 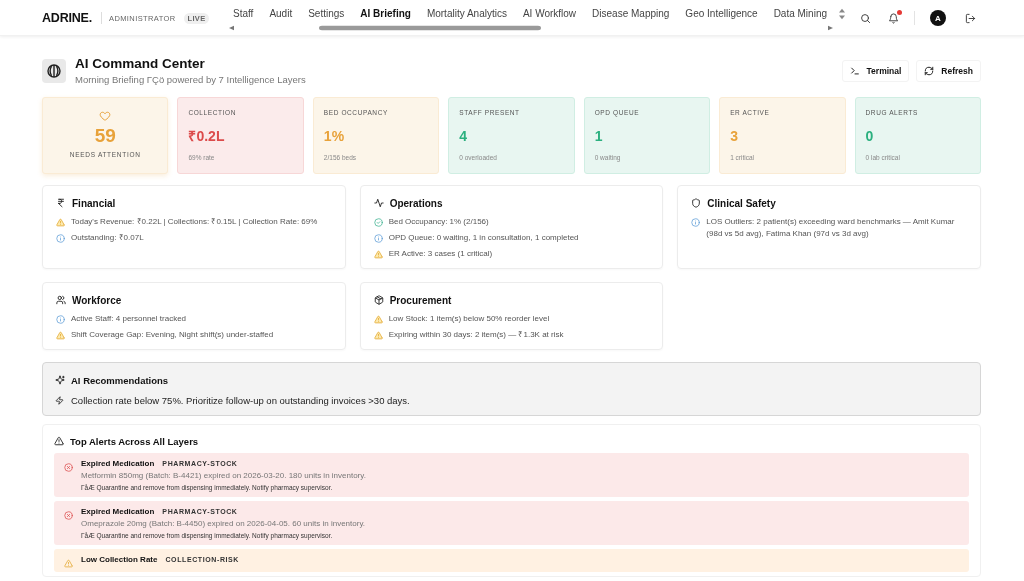 I want to click on insight-text: OPD Queue: 0 waiting, 1 in consultation, 1 completed, so click(x=483, y=238).